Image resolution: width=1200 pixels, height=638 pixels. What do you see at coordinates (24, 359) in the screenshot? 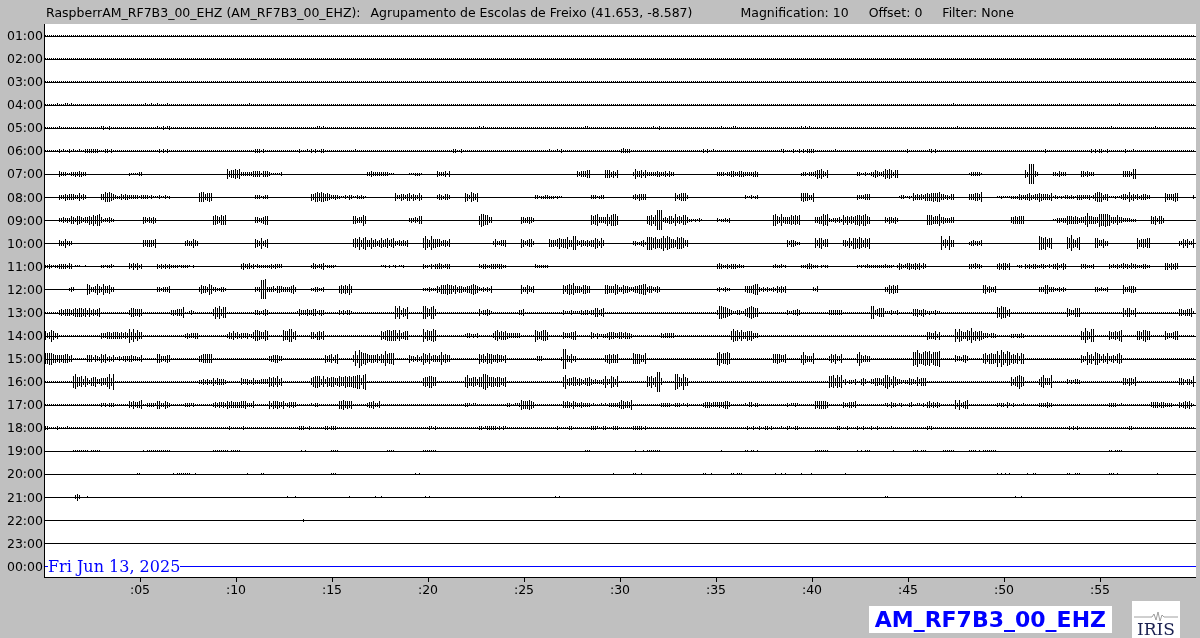
I see `hour-label: 15:00` at bounding box center [24, 359].